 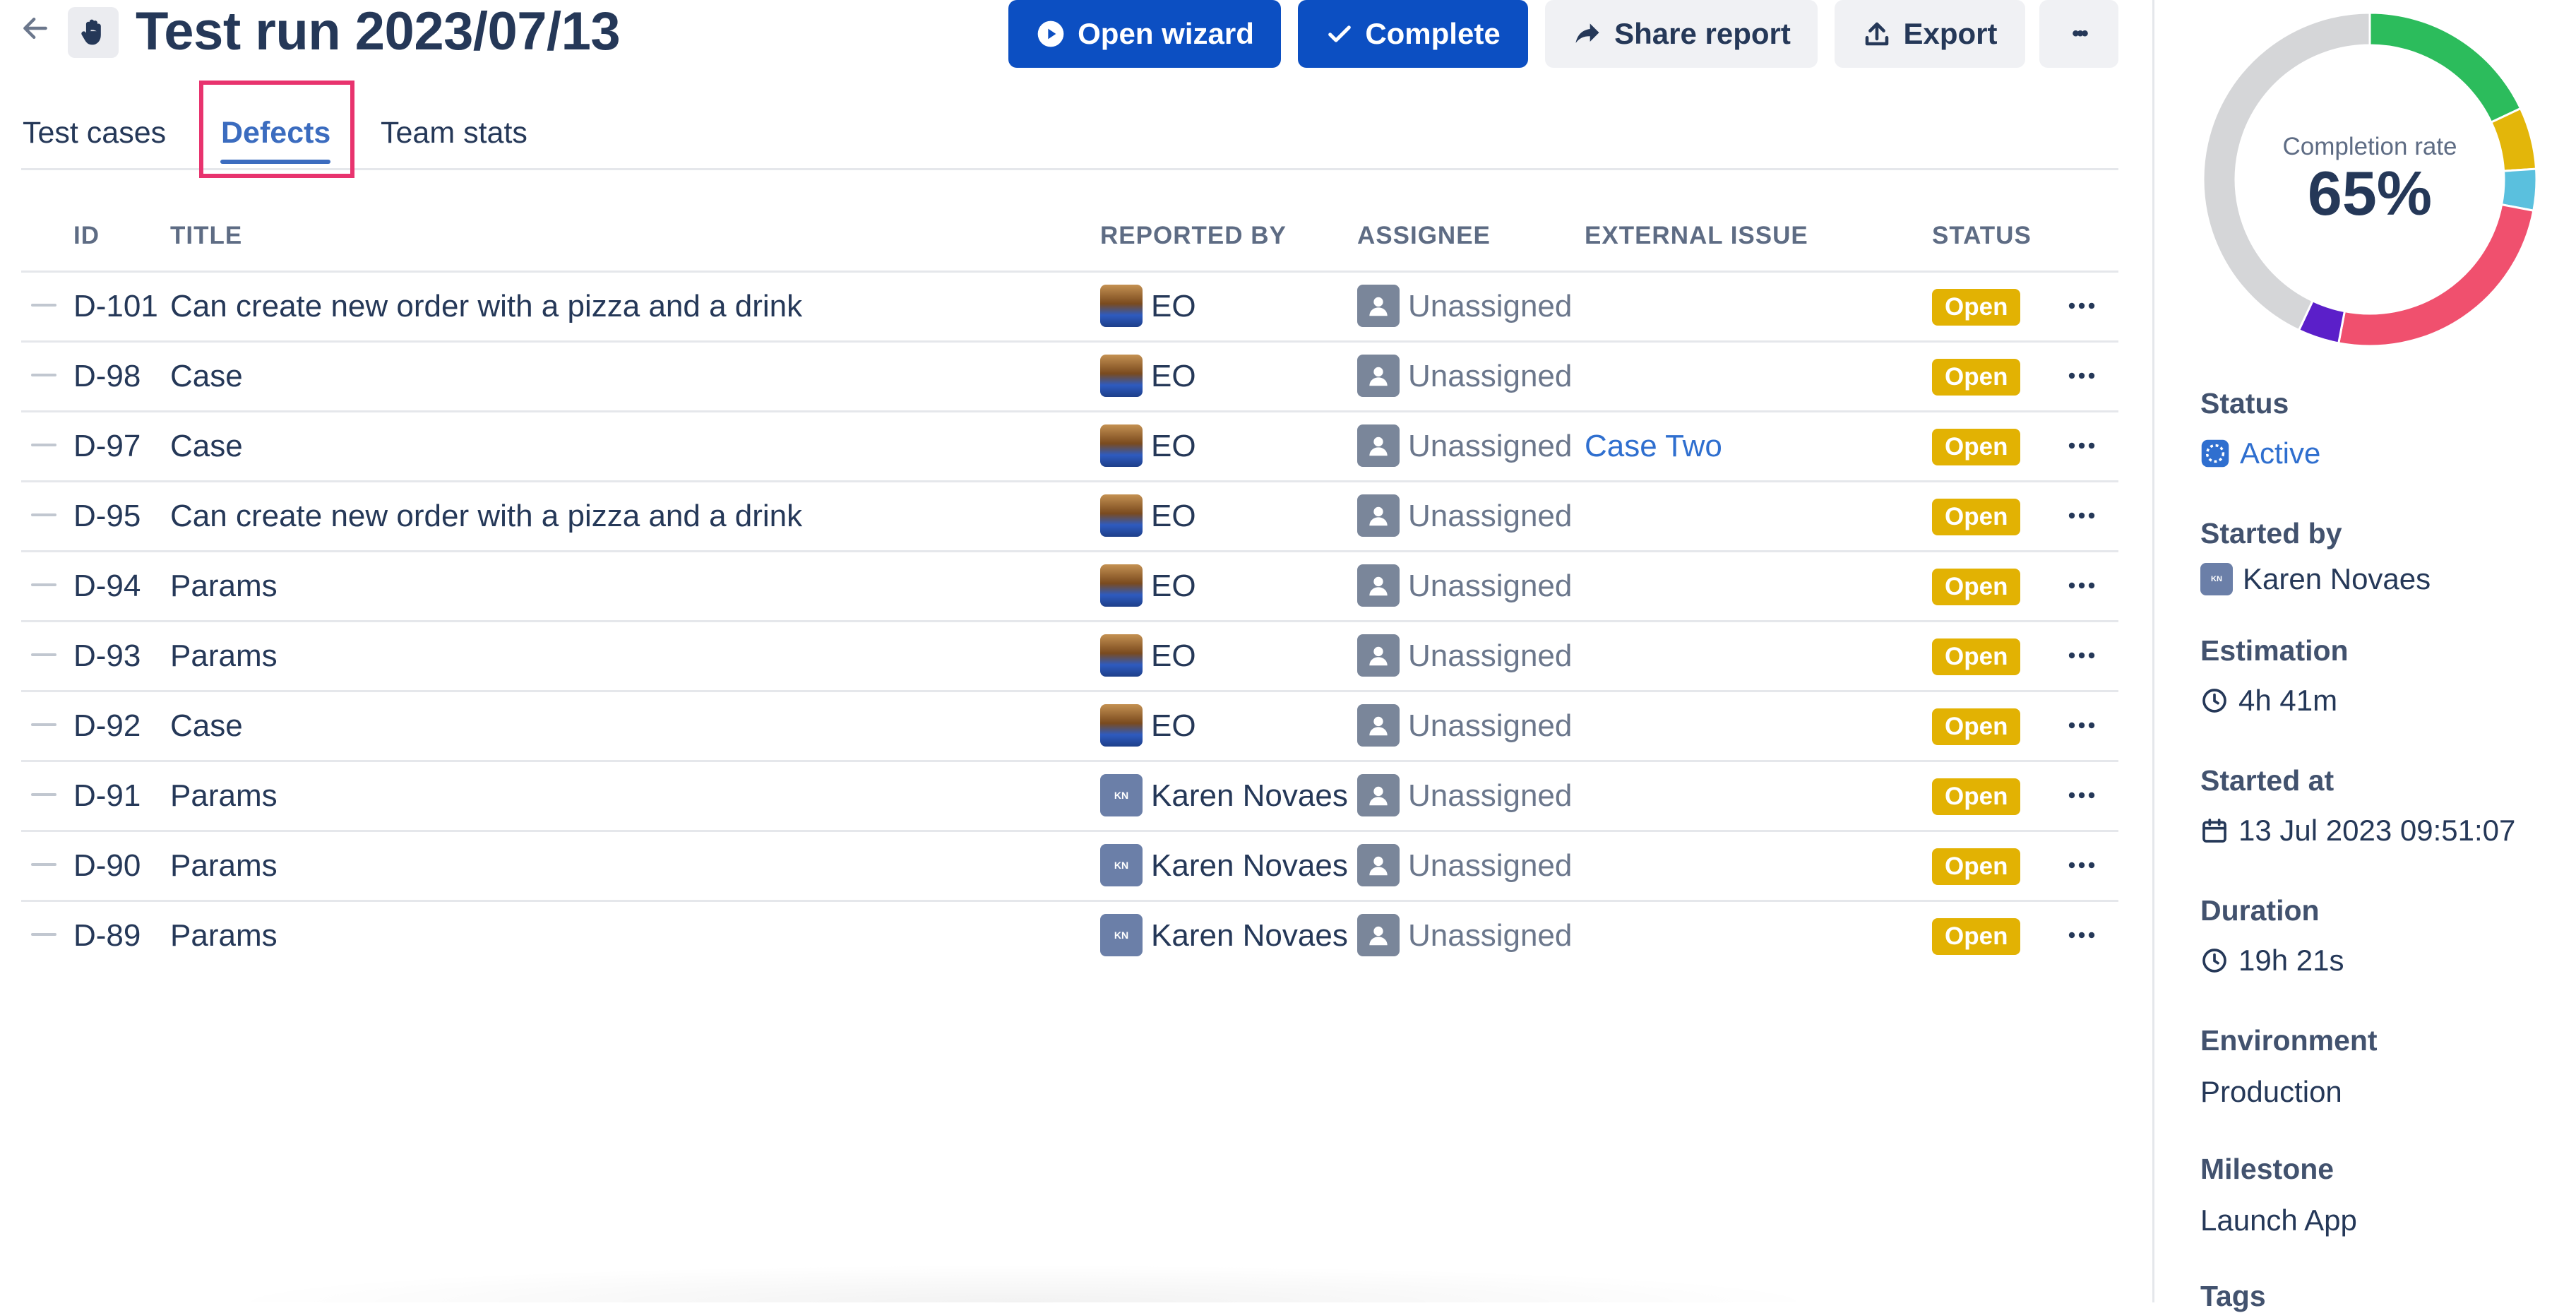 I want to click on defect-id: D-93, so click(x=107, y=656).